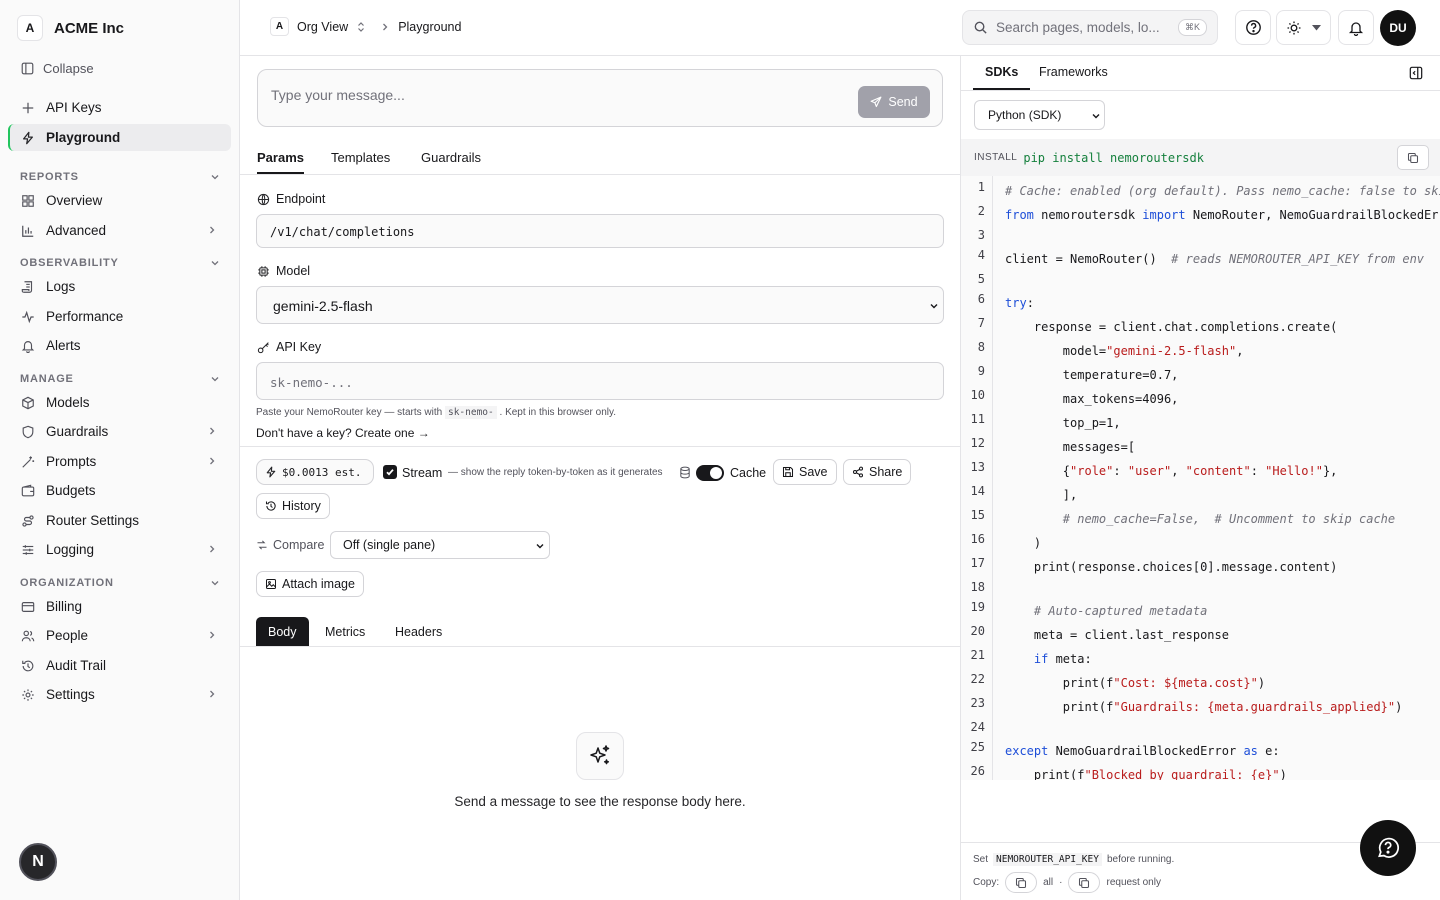 This screenshot has width=1440, height=900. I want to click on endpoint-field: /v1/chat/completions, so click(600, 231).